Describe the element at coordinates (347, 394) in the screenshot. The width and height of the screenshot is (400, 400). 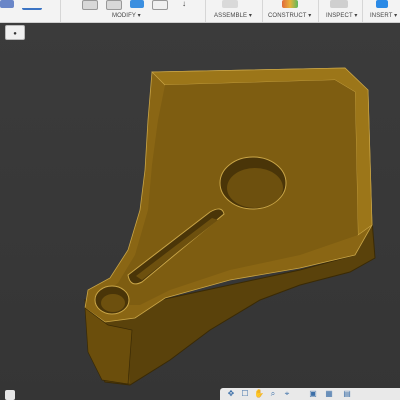
I see `viewports-icon: ▤` at that location.